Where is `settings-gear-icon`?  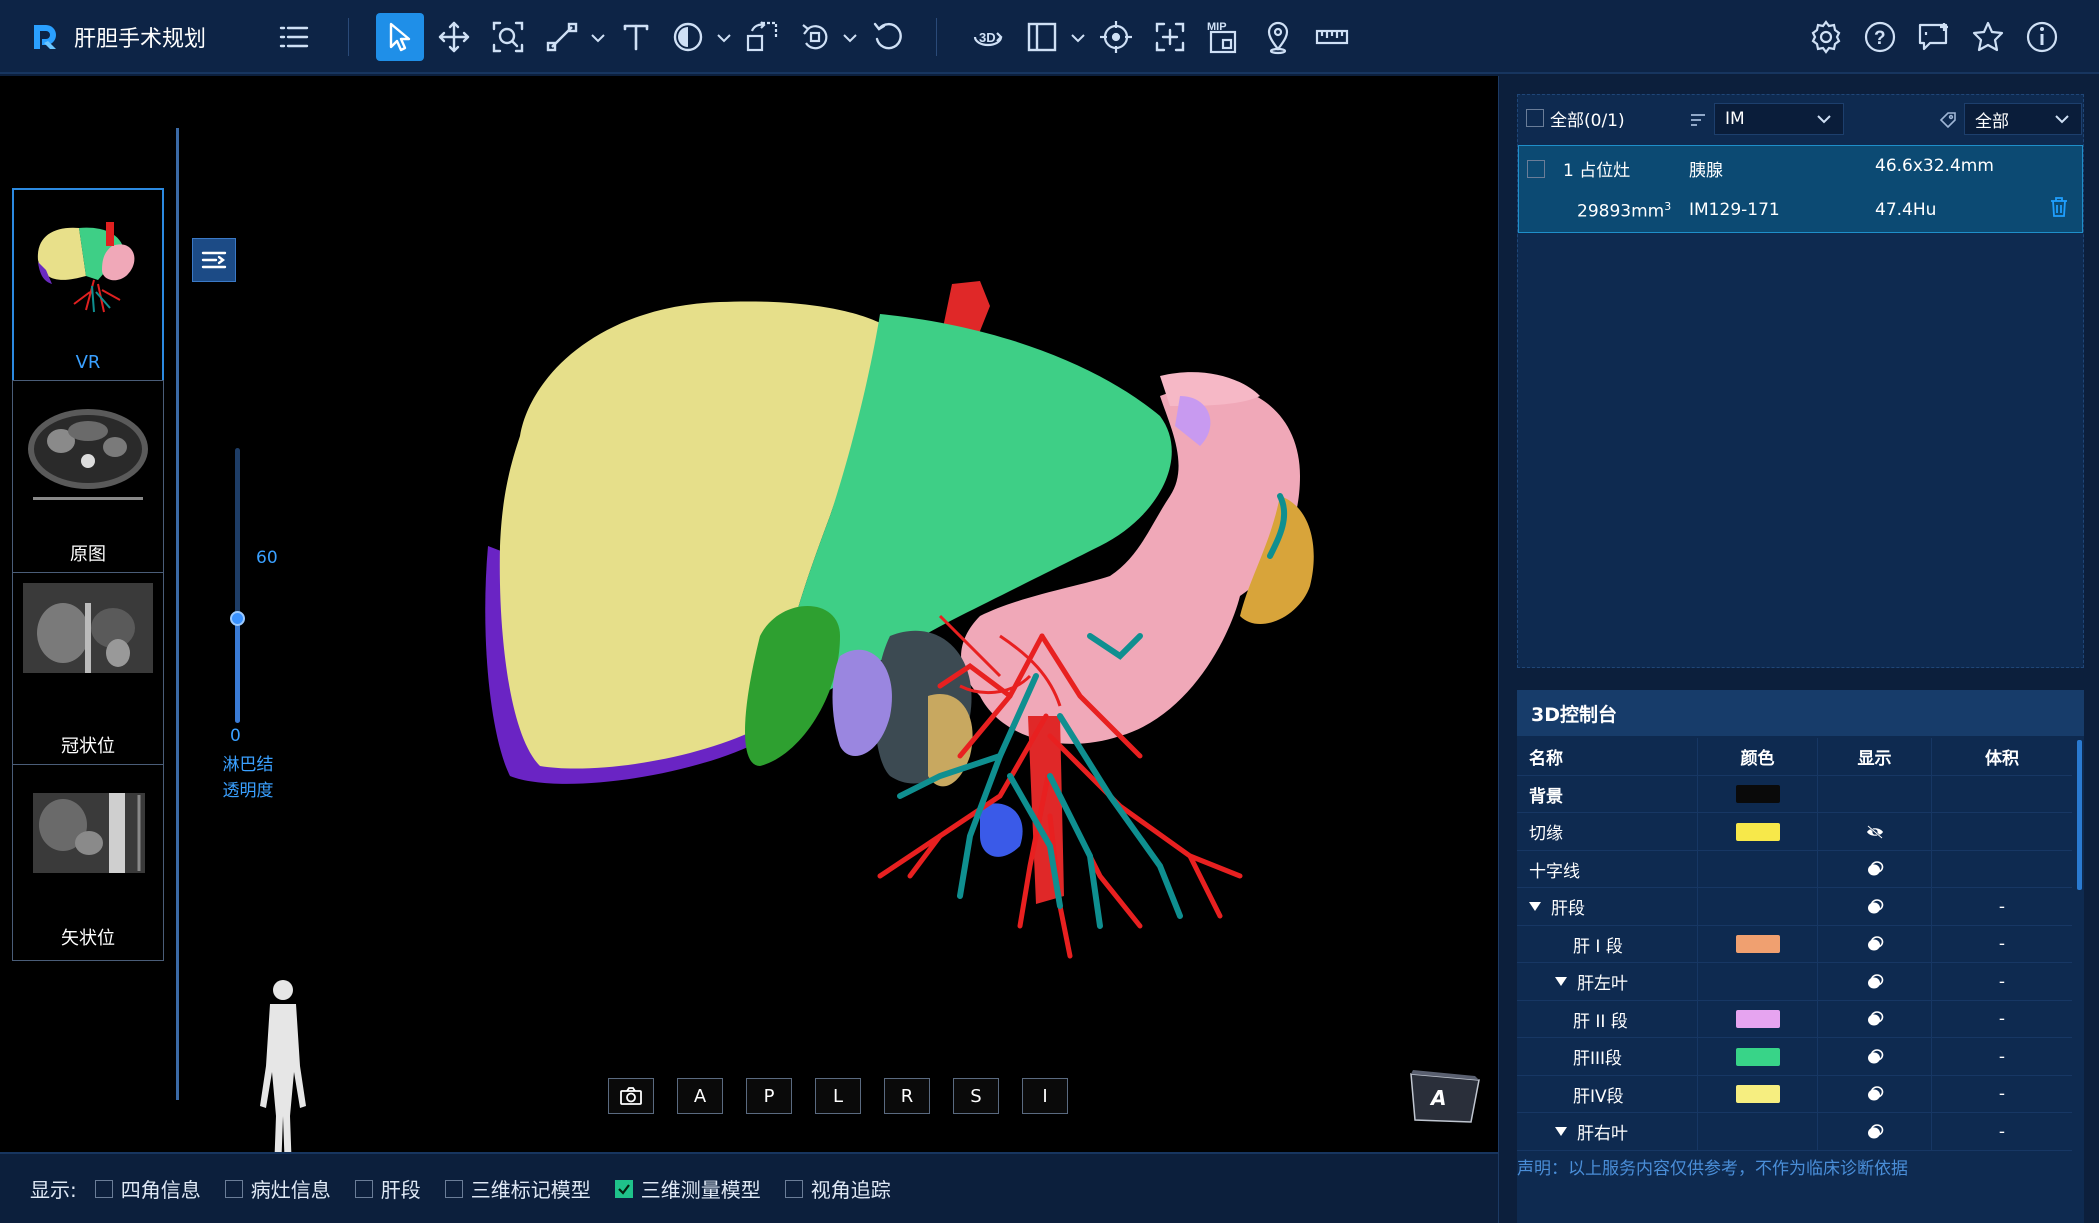
settings-gear-icon is located at coordinates (1826, 37).